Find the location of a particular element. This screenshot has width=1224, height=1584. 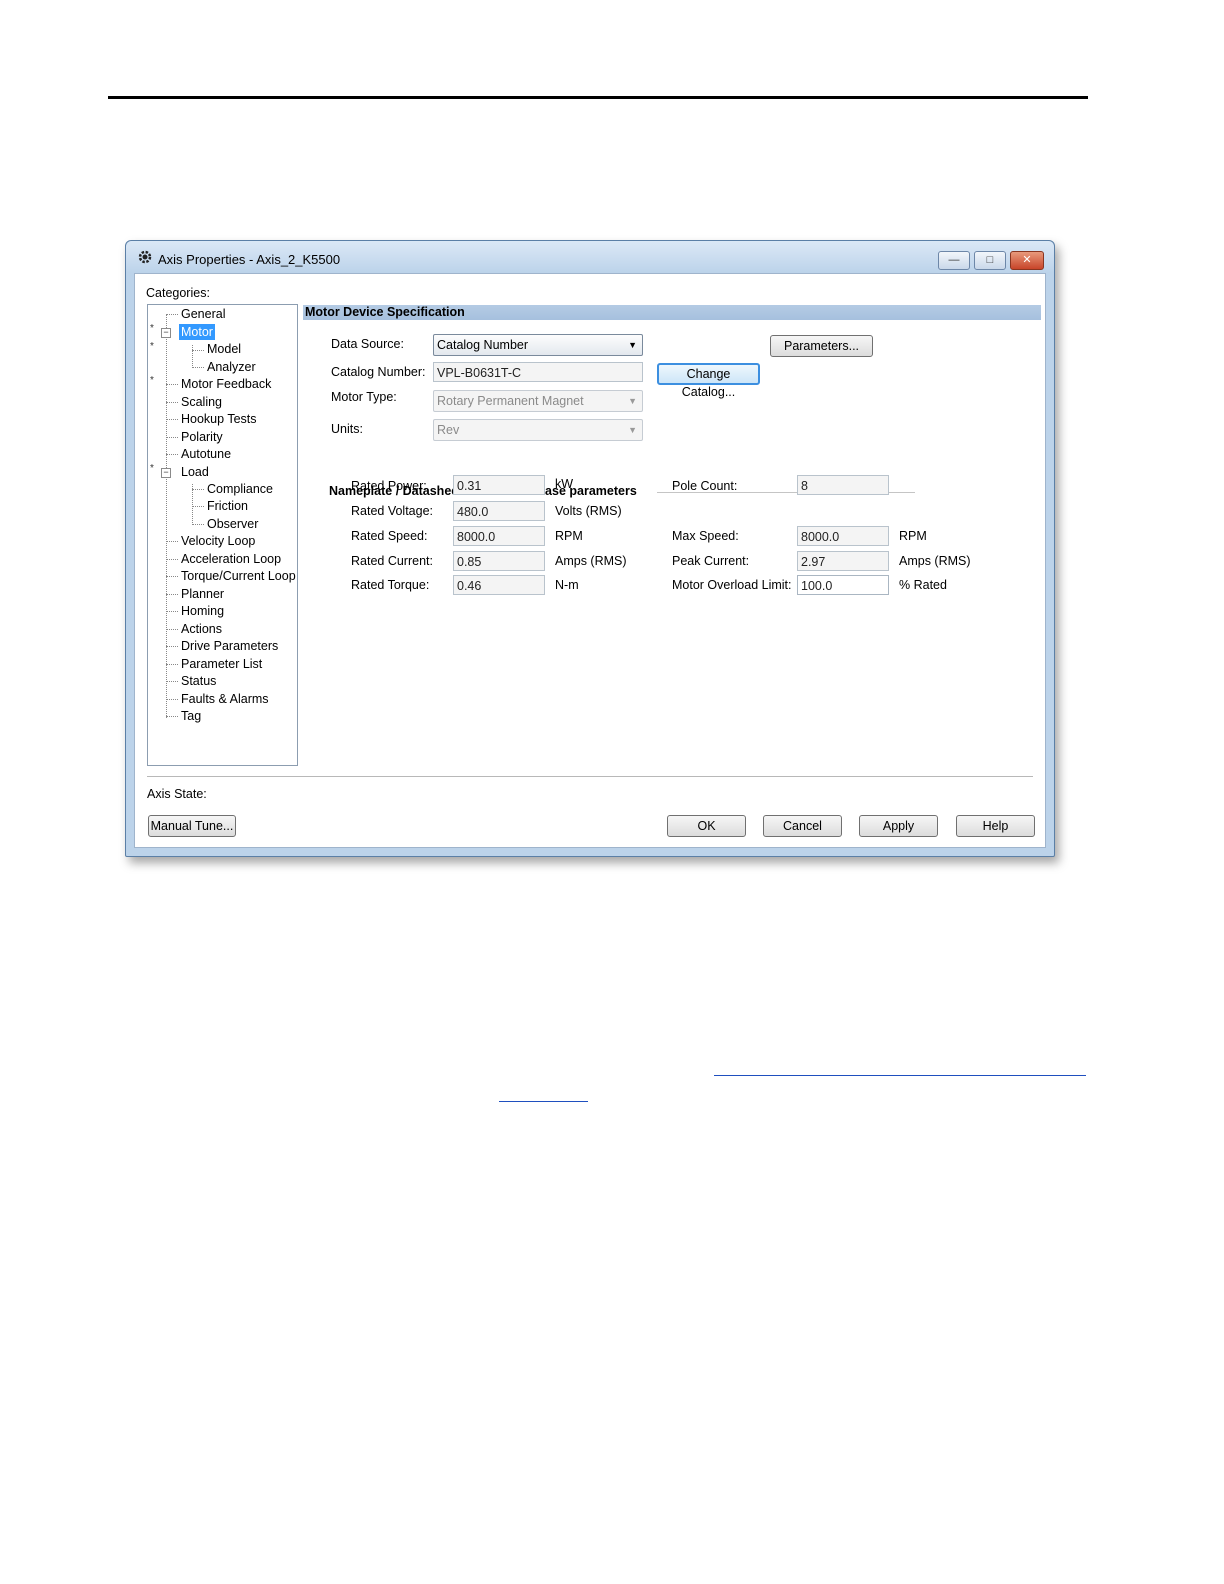

tree-item-scaling: Scaling is located at coordinates (201, 402).